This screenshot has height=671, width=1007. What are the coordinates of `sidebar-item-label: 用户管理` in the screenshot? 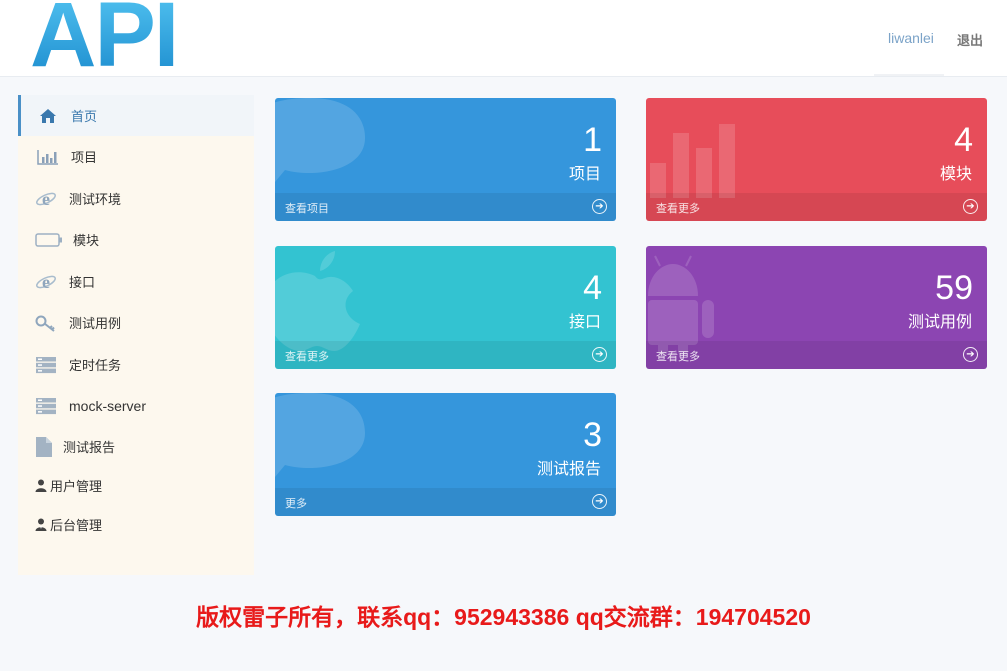 It's located at (76, 487).